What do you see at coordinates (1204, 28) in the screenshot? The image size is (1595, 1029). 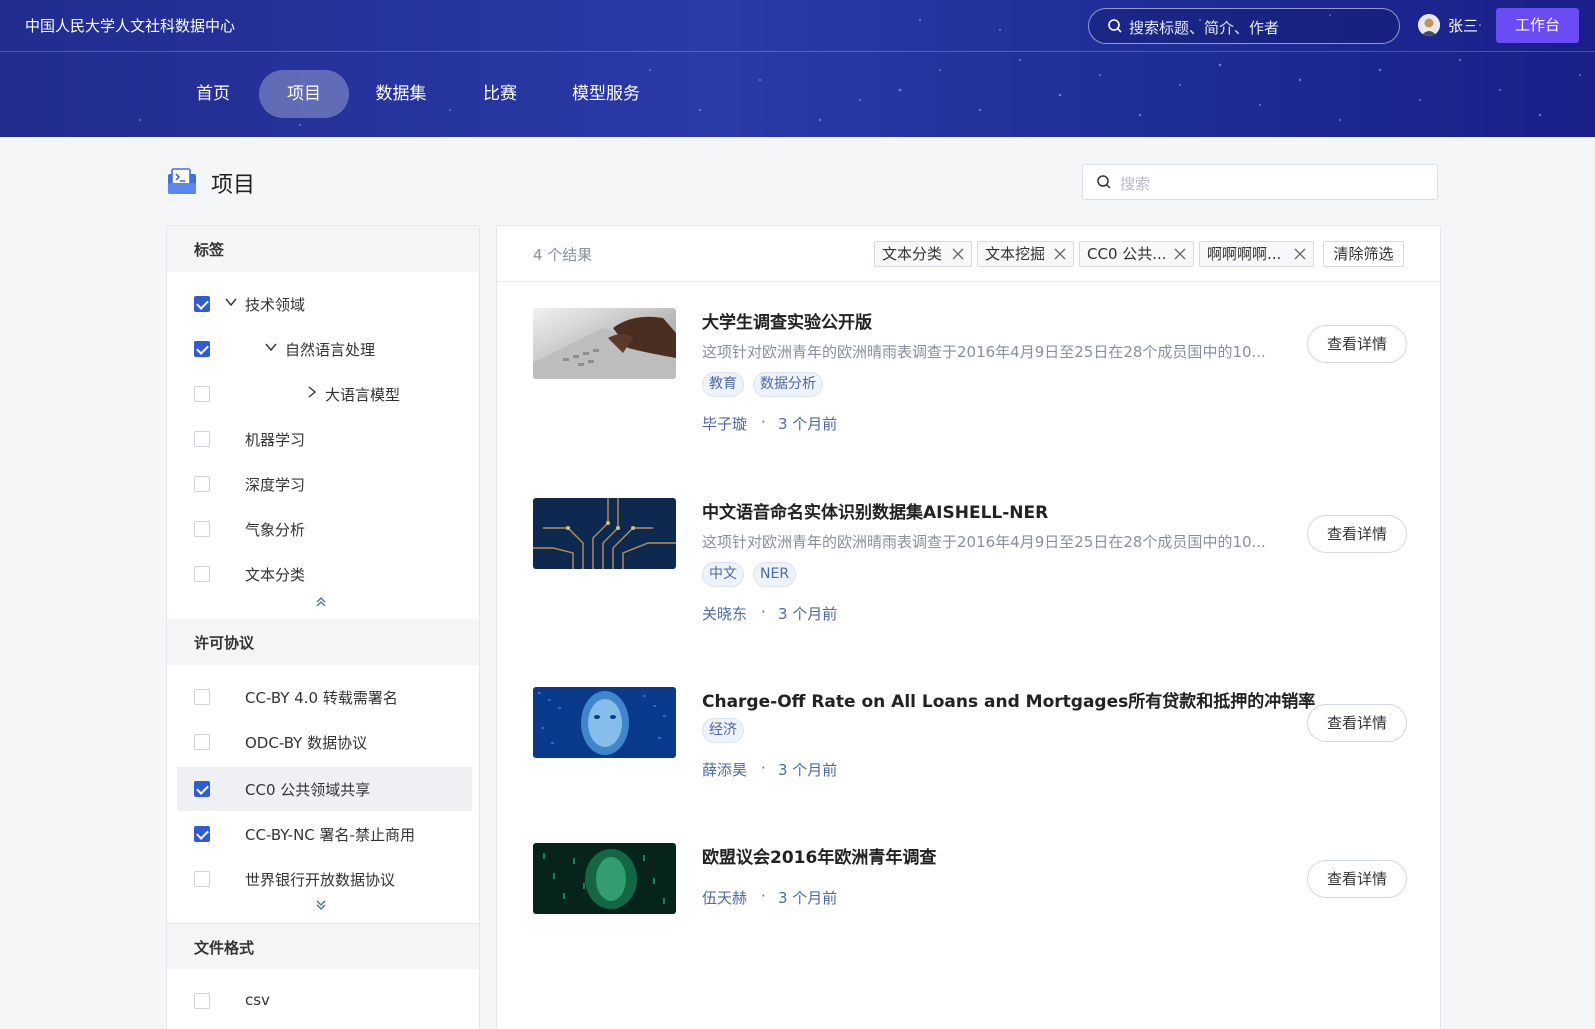 I see `global-search-placeholder: 搜索标题、简介、作者` at bounding box center [1204, 28].